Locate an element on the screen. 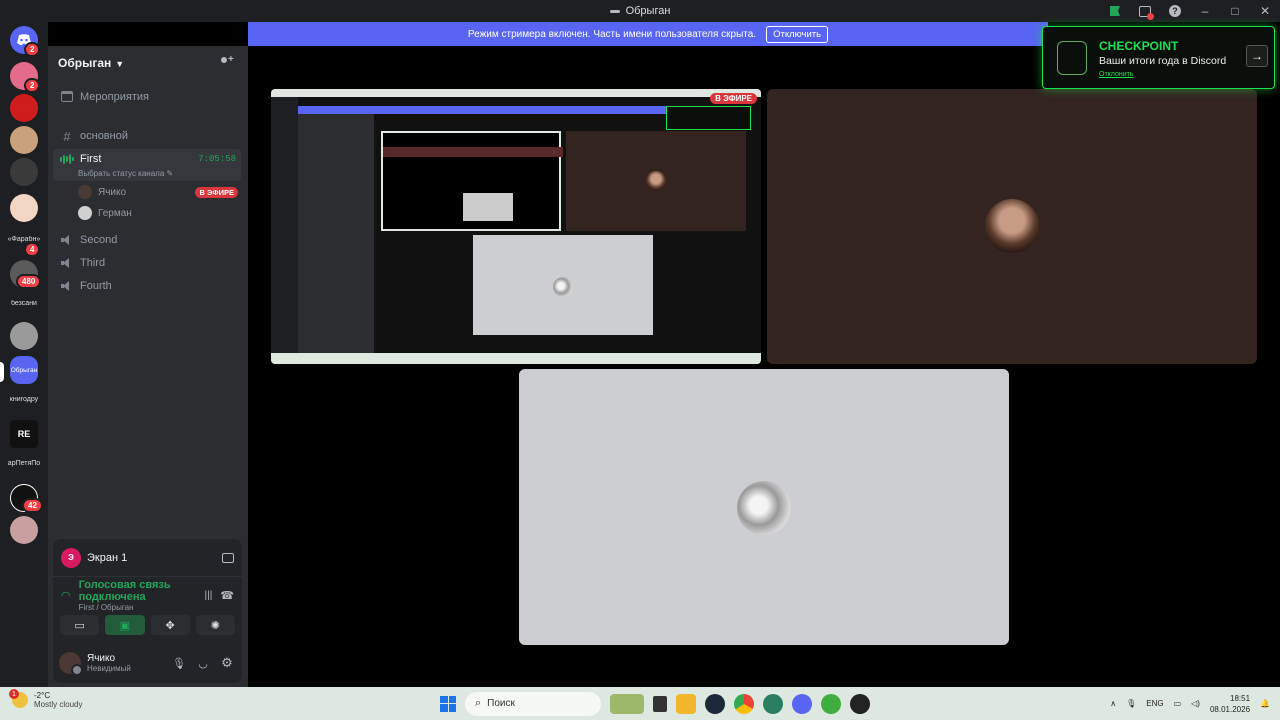 The width and height of the screenshot is (1280, 720). clock: 18:51 08.01.2026 is located at coordinates (1230, 704).